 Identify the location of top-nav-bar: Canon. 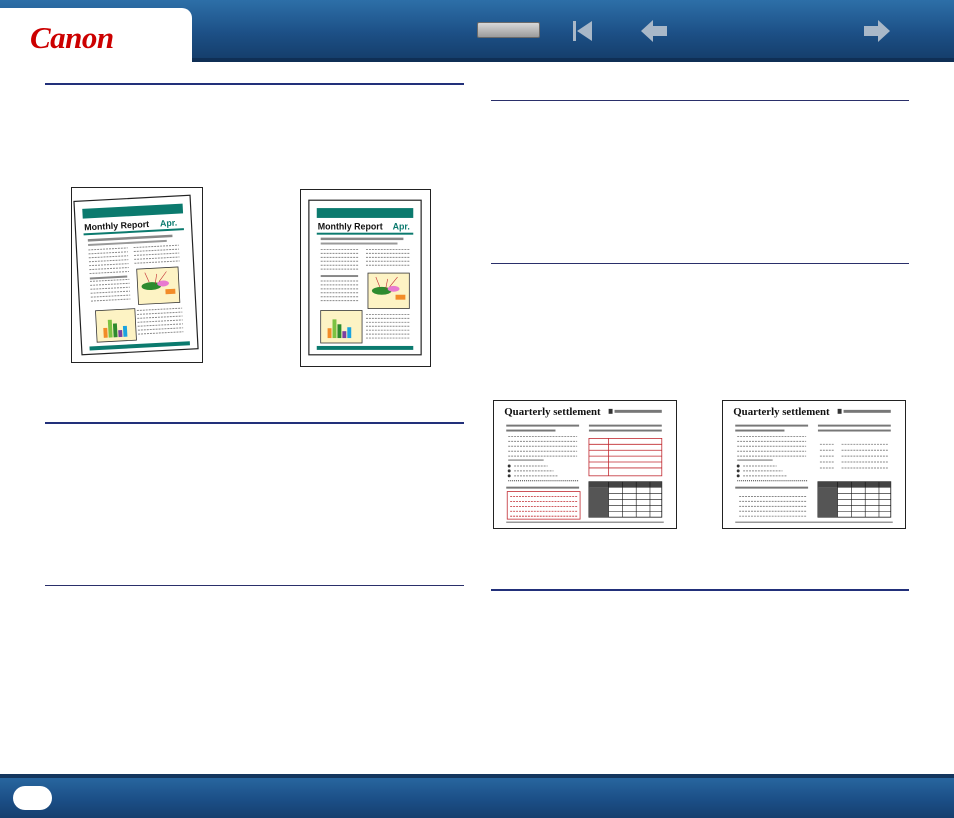
(477, 31).